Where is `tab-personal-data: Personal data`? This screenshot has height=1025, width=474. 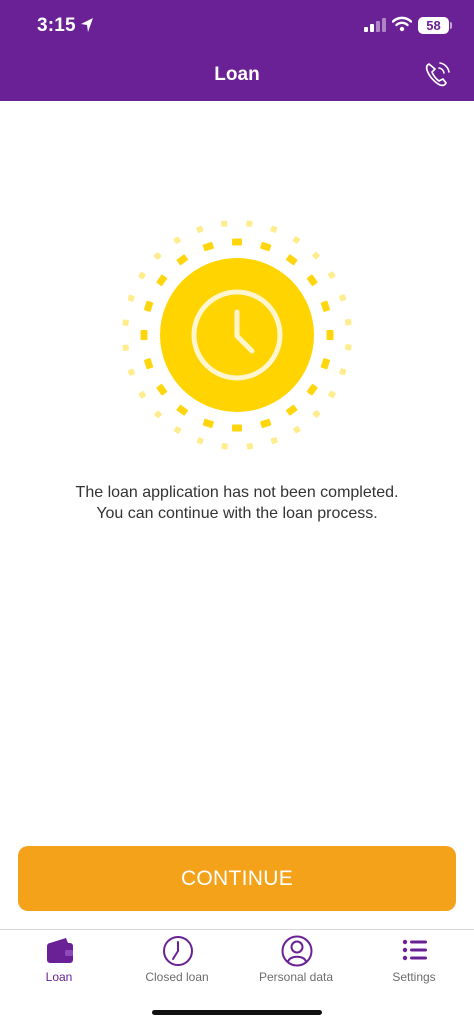 tab-personal-data: Personal data is located at coordinates (296, 965).